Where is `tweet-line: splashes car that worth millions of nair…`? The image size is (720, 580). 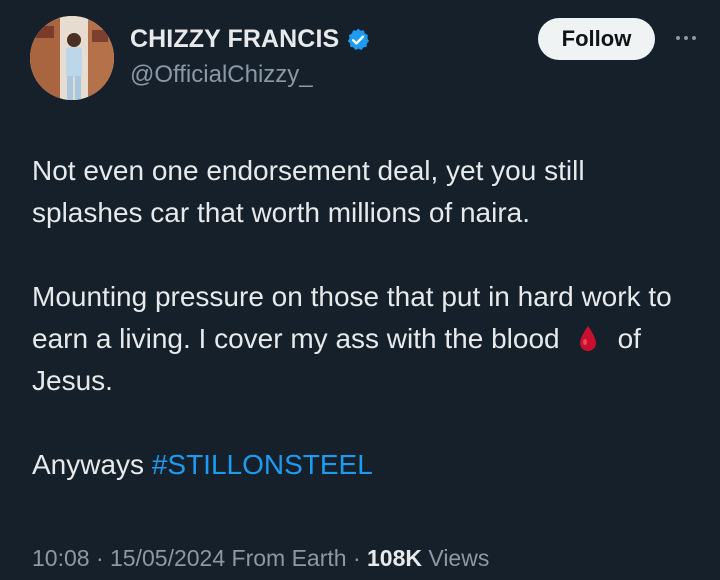
tweet-line: splashes car that worth millions of nair… is located at coordinates (281, 212).